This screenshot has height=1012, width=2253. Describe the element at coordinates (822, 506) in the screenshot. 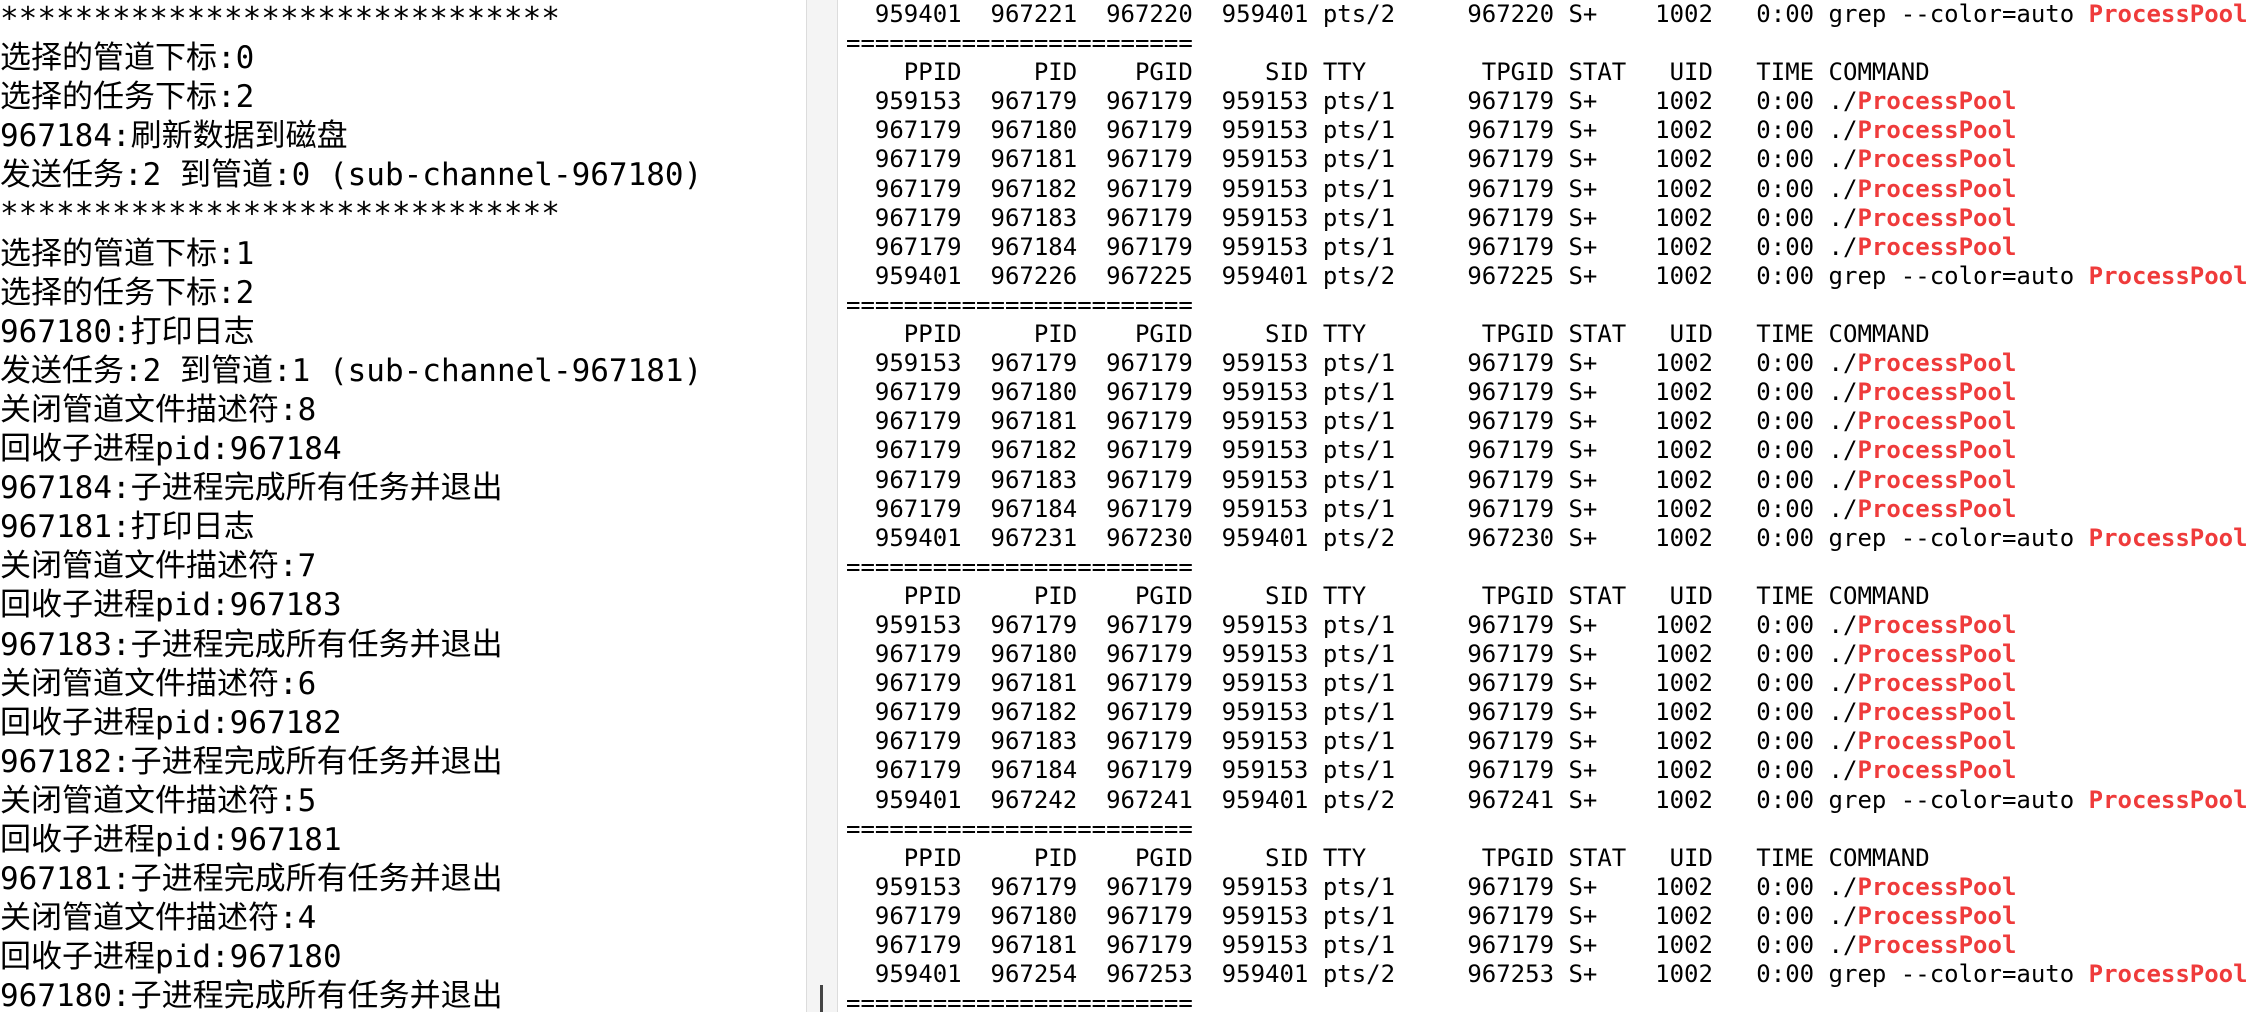

I see `pane-divider` at that location.